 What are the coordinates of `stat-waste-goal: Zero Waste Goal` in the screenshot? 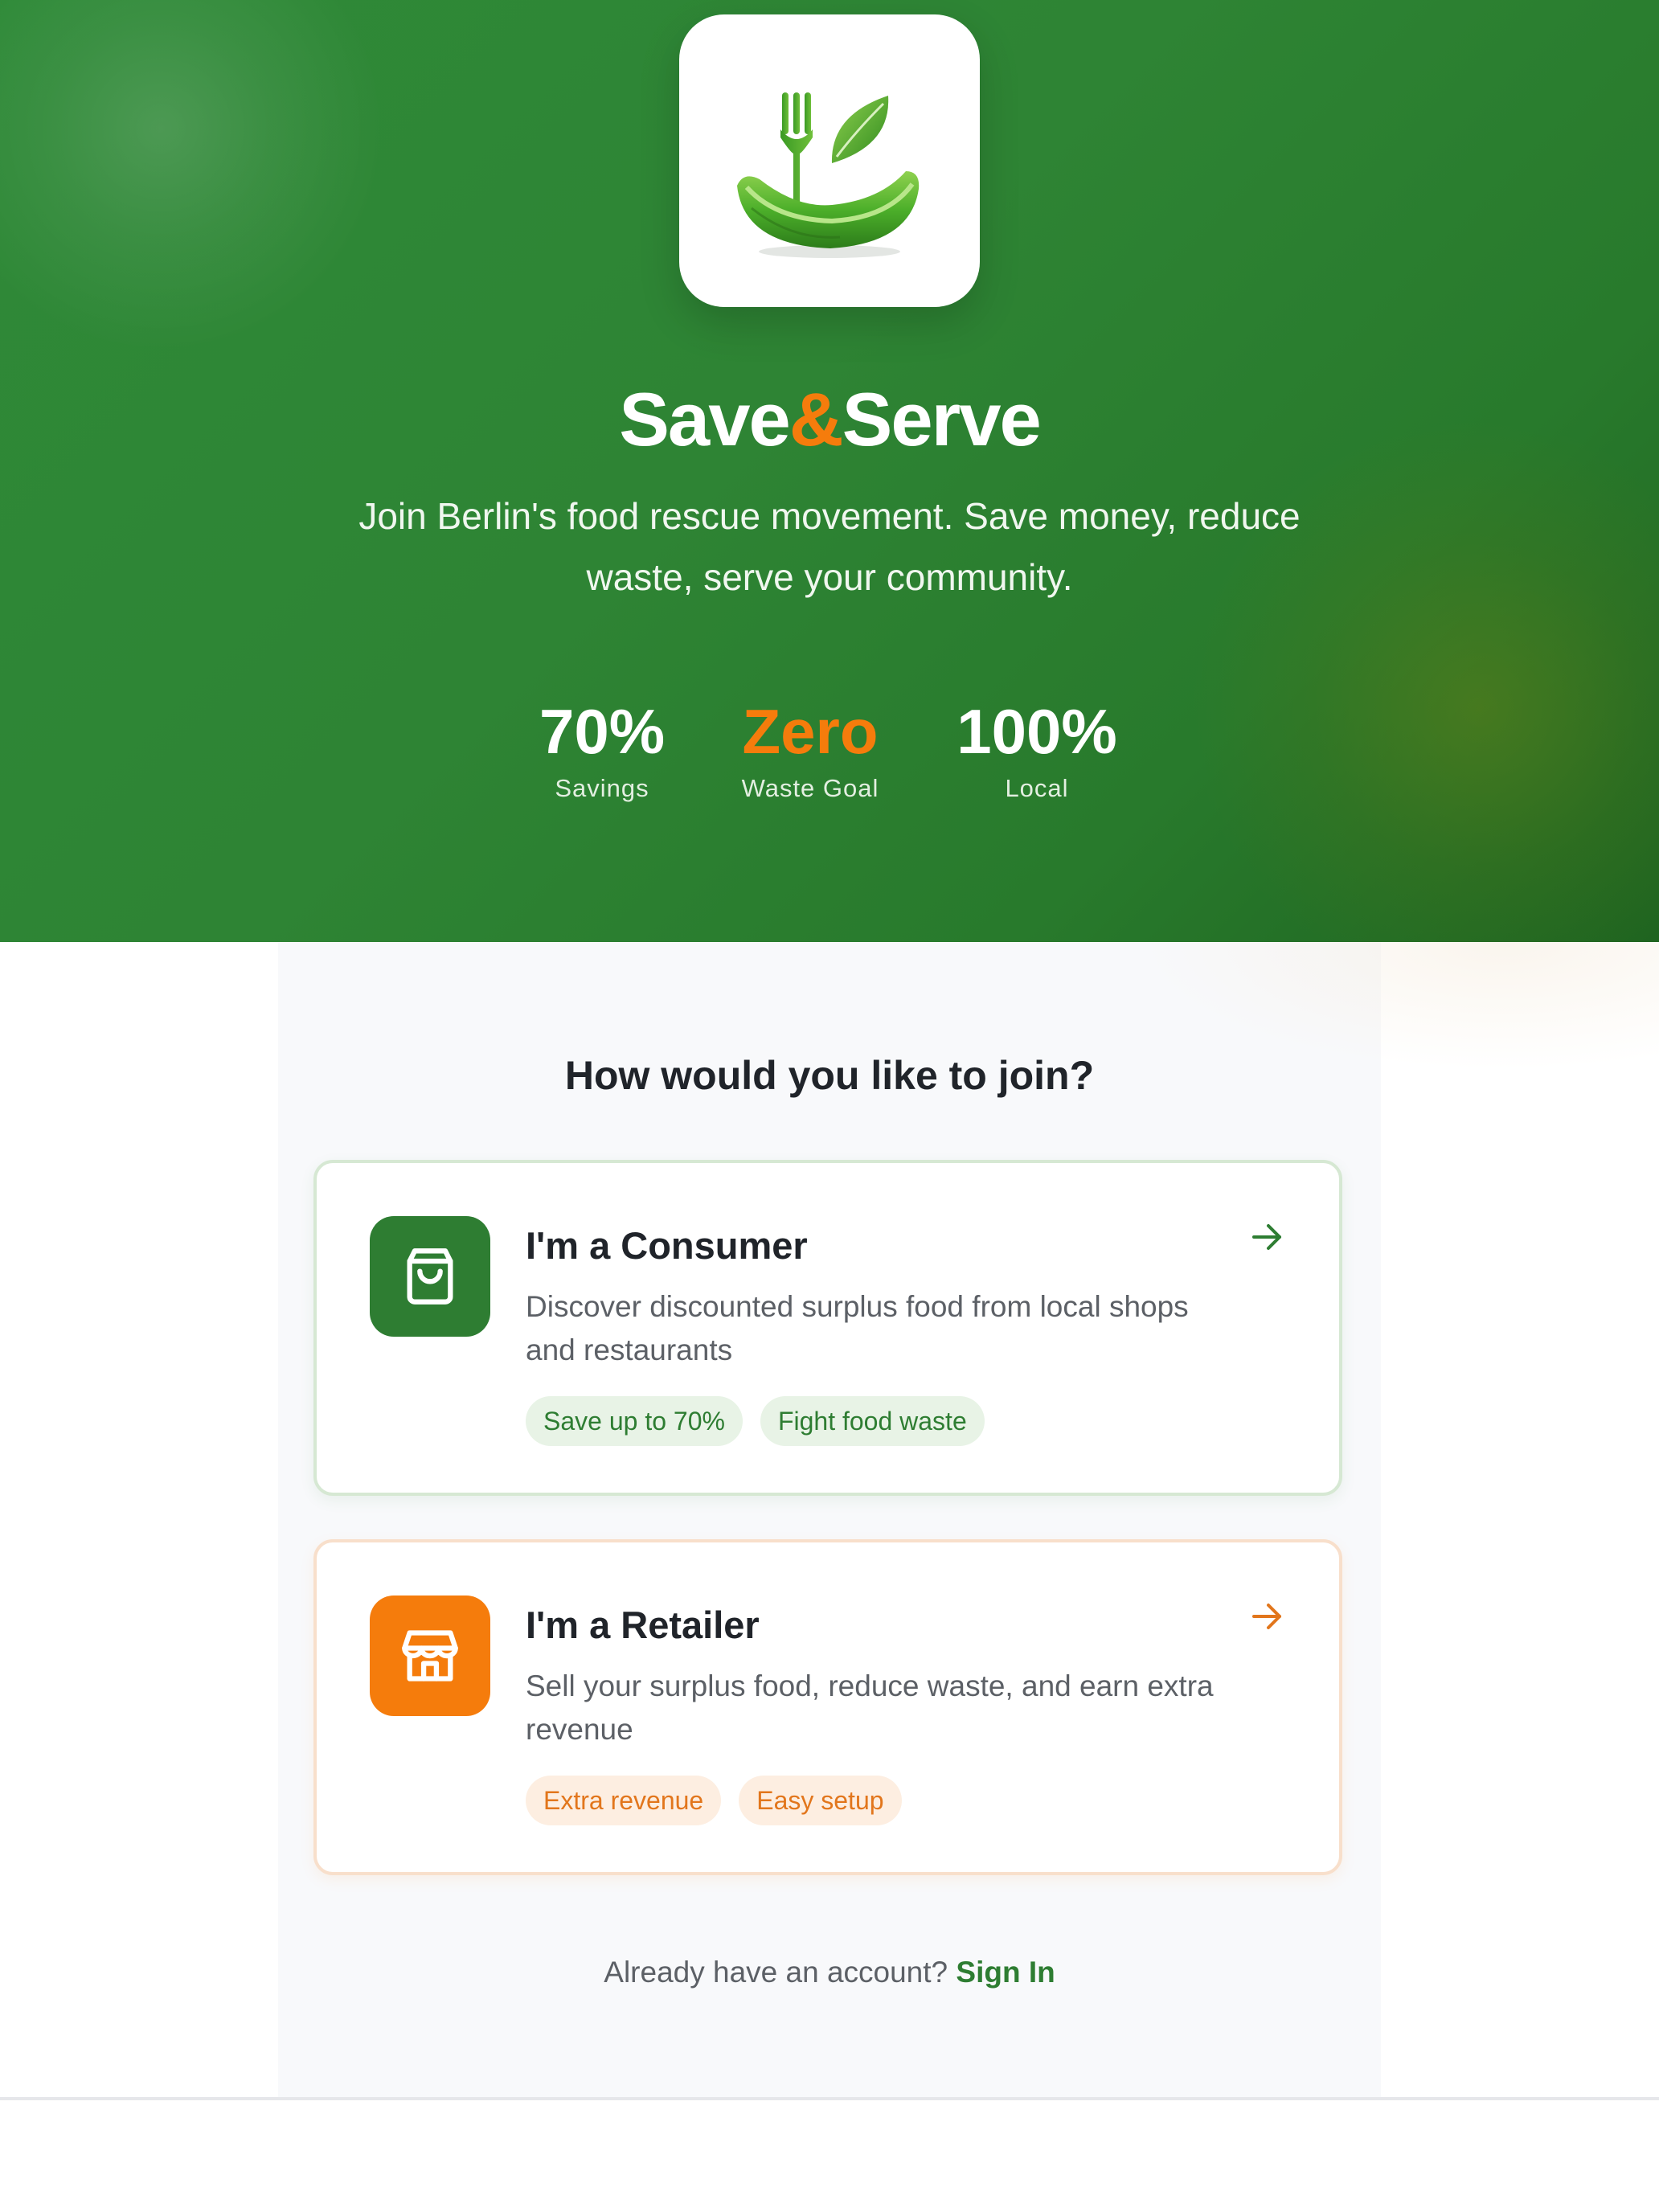 It's located at (810, 750).